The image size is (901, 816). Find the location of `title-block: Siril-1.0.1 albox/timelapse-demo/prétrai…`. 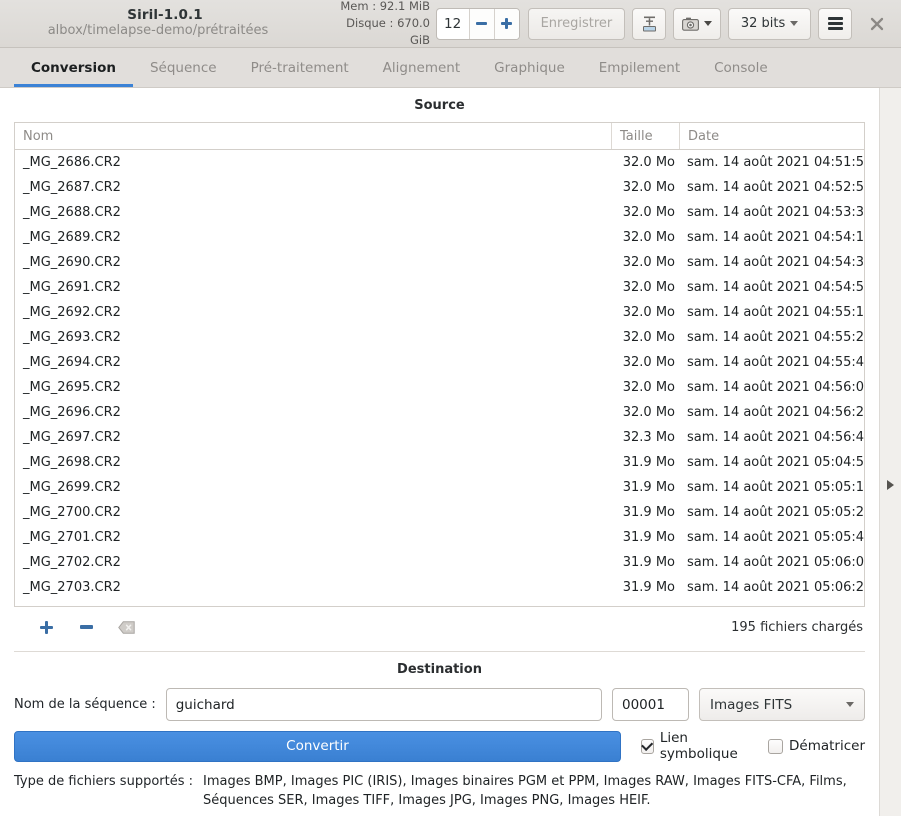

title-block: Siril-1.0.1 albox/timelapse-demo/prétrai… is located at coordinates (165, 23).